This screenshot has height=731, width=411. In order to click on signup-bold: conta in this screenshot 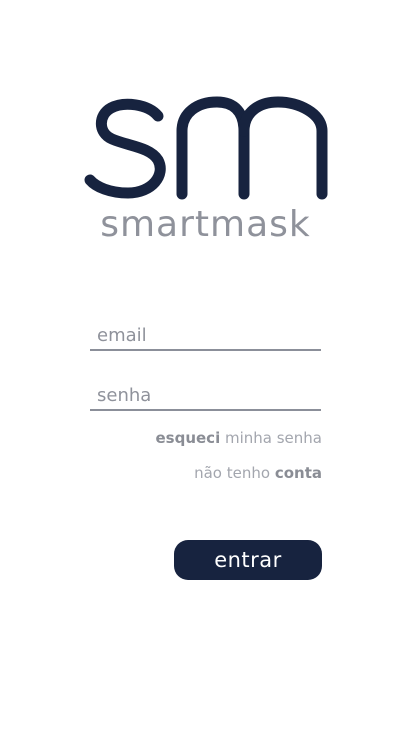, I will do `click(298, 473)`.